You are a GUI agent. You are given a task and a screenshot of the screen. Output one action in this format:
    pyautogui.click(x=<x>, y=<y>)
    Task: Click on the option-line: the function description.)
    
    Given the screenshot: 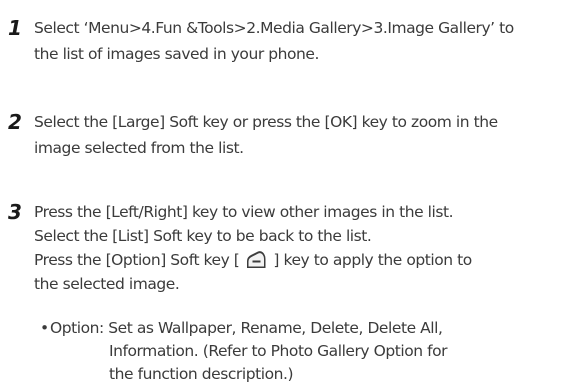 What is the action you would take?
    pyautogui.click(x=201, y=374)
    